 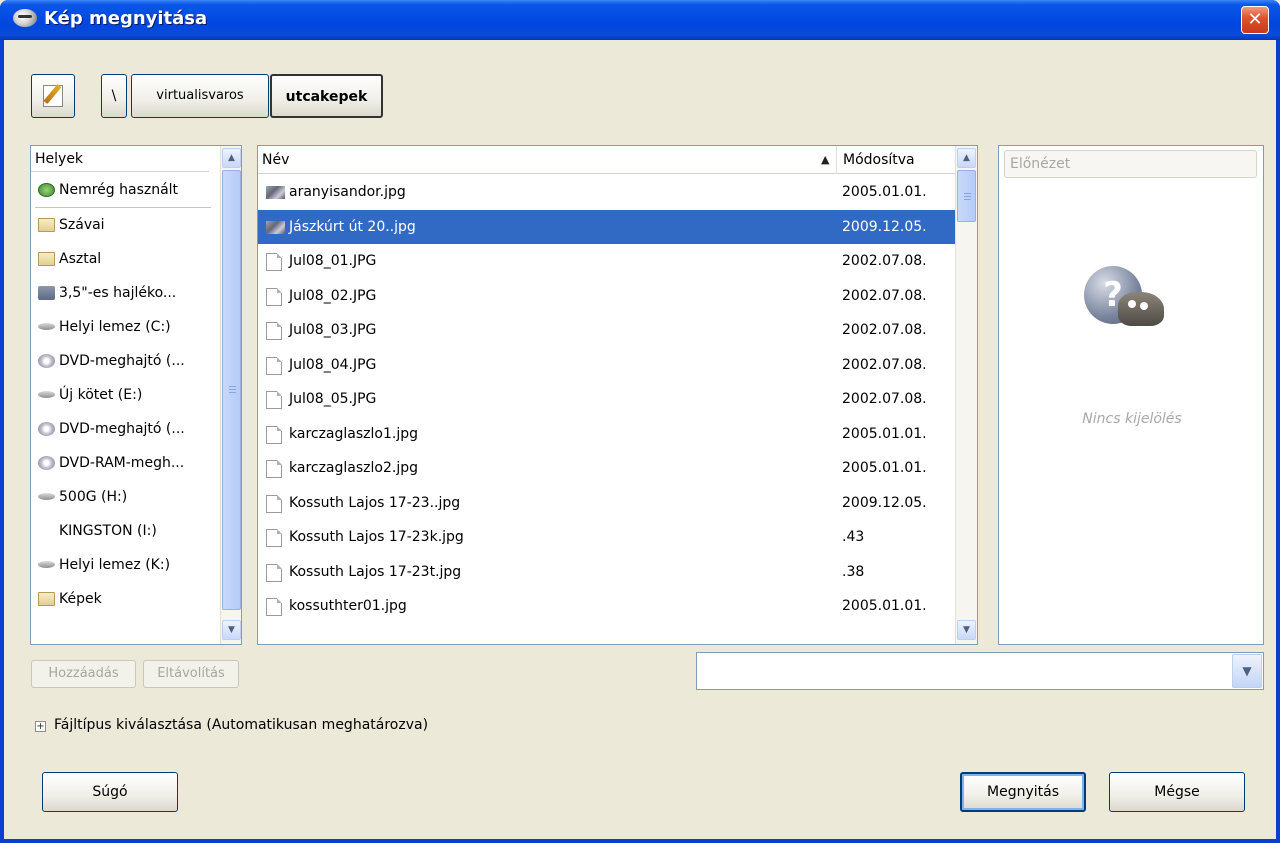 I want to click on file-modified-date: .38, so click(x=853, y=571).